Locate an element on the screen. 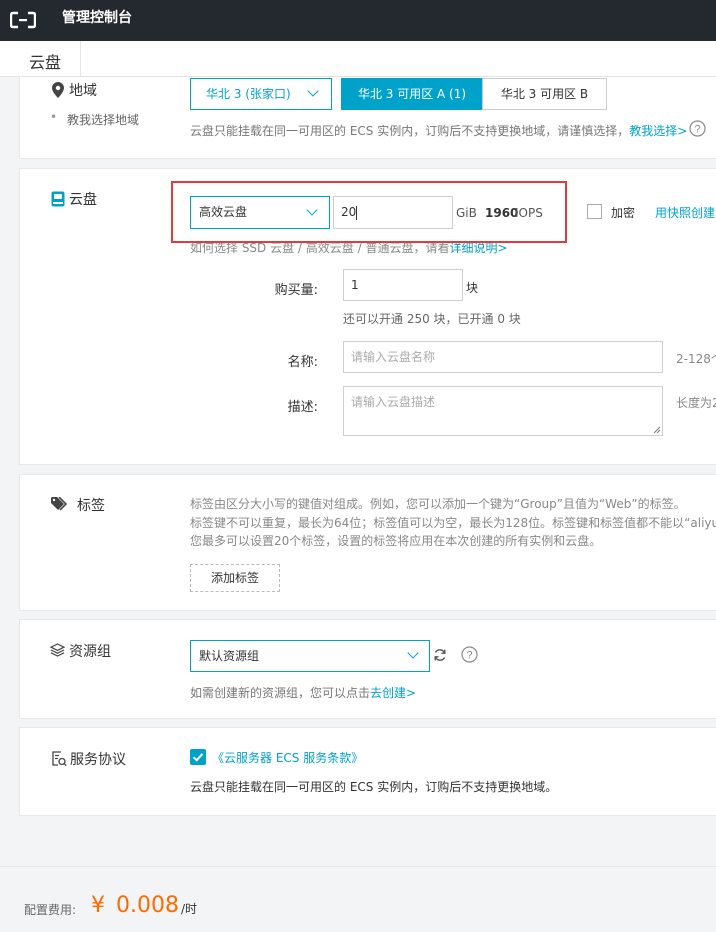  region-help-link-2: 教我选择> is located at coordinates (658, 131).